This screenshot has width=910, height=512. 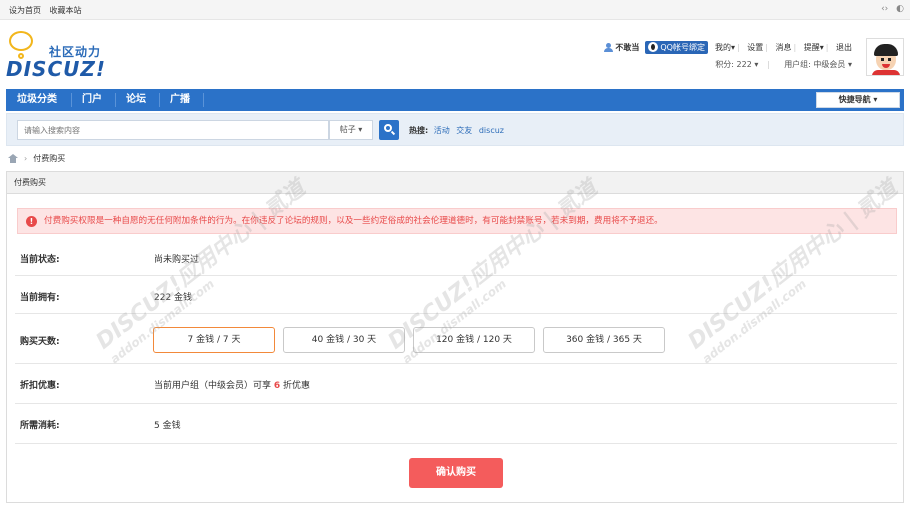 I want to click on search-input, so click(x=173, y=130).